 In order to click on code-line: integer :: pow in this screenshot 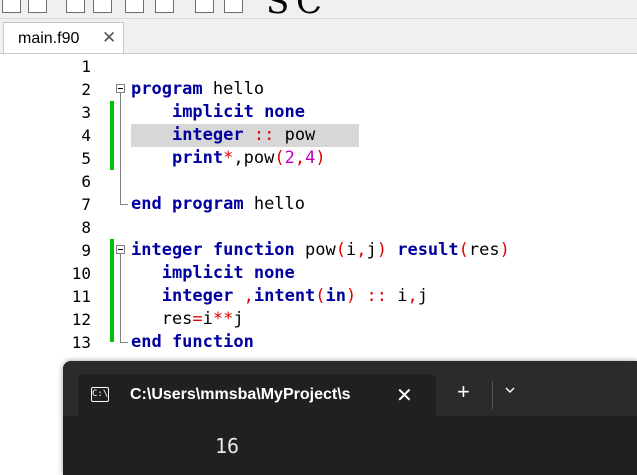, I will do `click(223, 135)`.